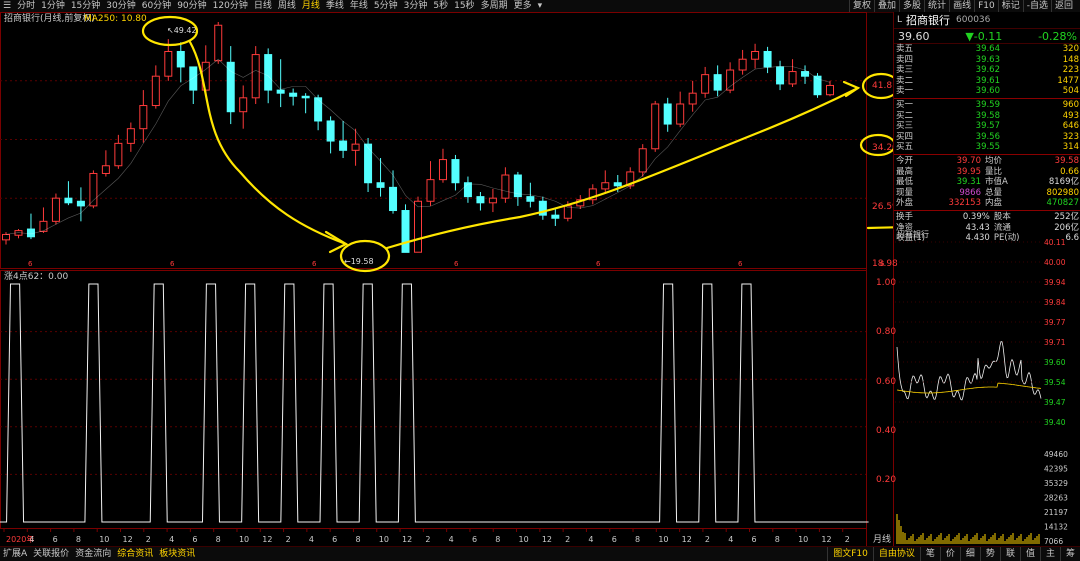  I want to click on period-tab: 年线, so click(359, 6).